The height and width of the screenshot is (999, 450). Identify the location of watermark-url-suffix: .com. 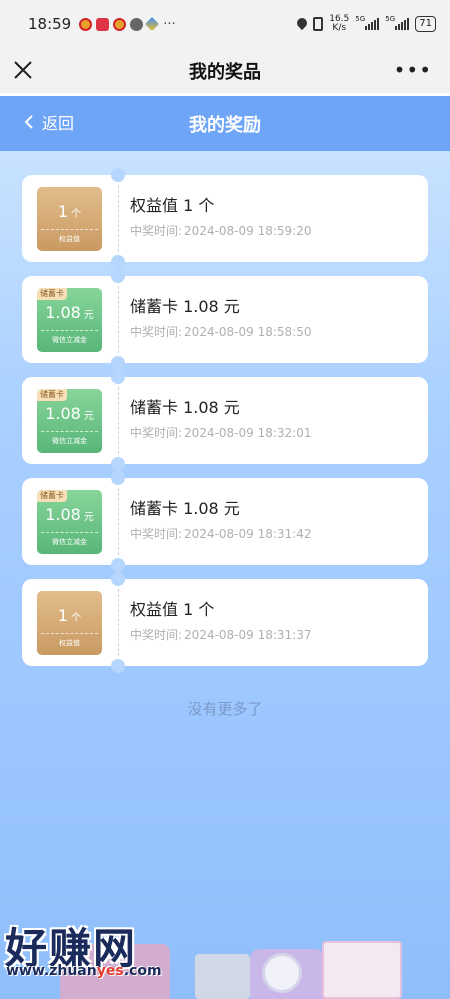
(142, 971).